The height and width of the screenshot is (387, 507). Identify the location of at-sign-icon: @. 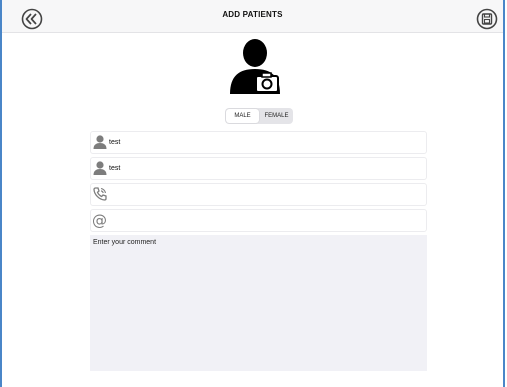
(99, 220).